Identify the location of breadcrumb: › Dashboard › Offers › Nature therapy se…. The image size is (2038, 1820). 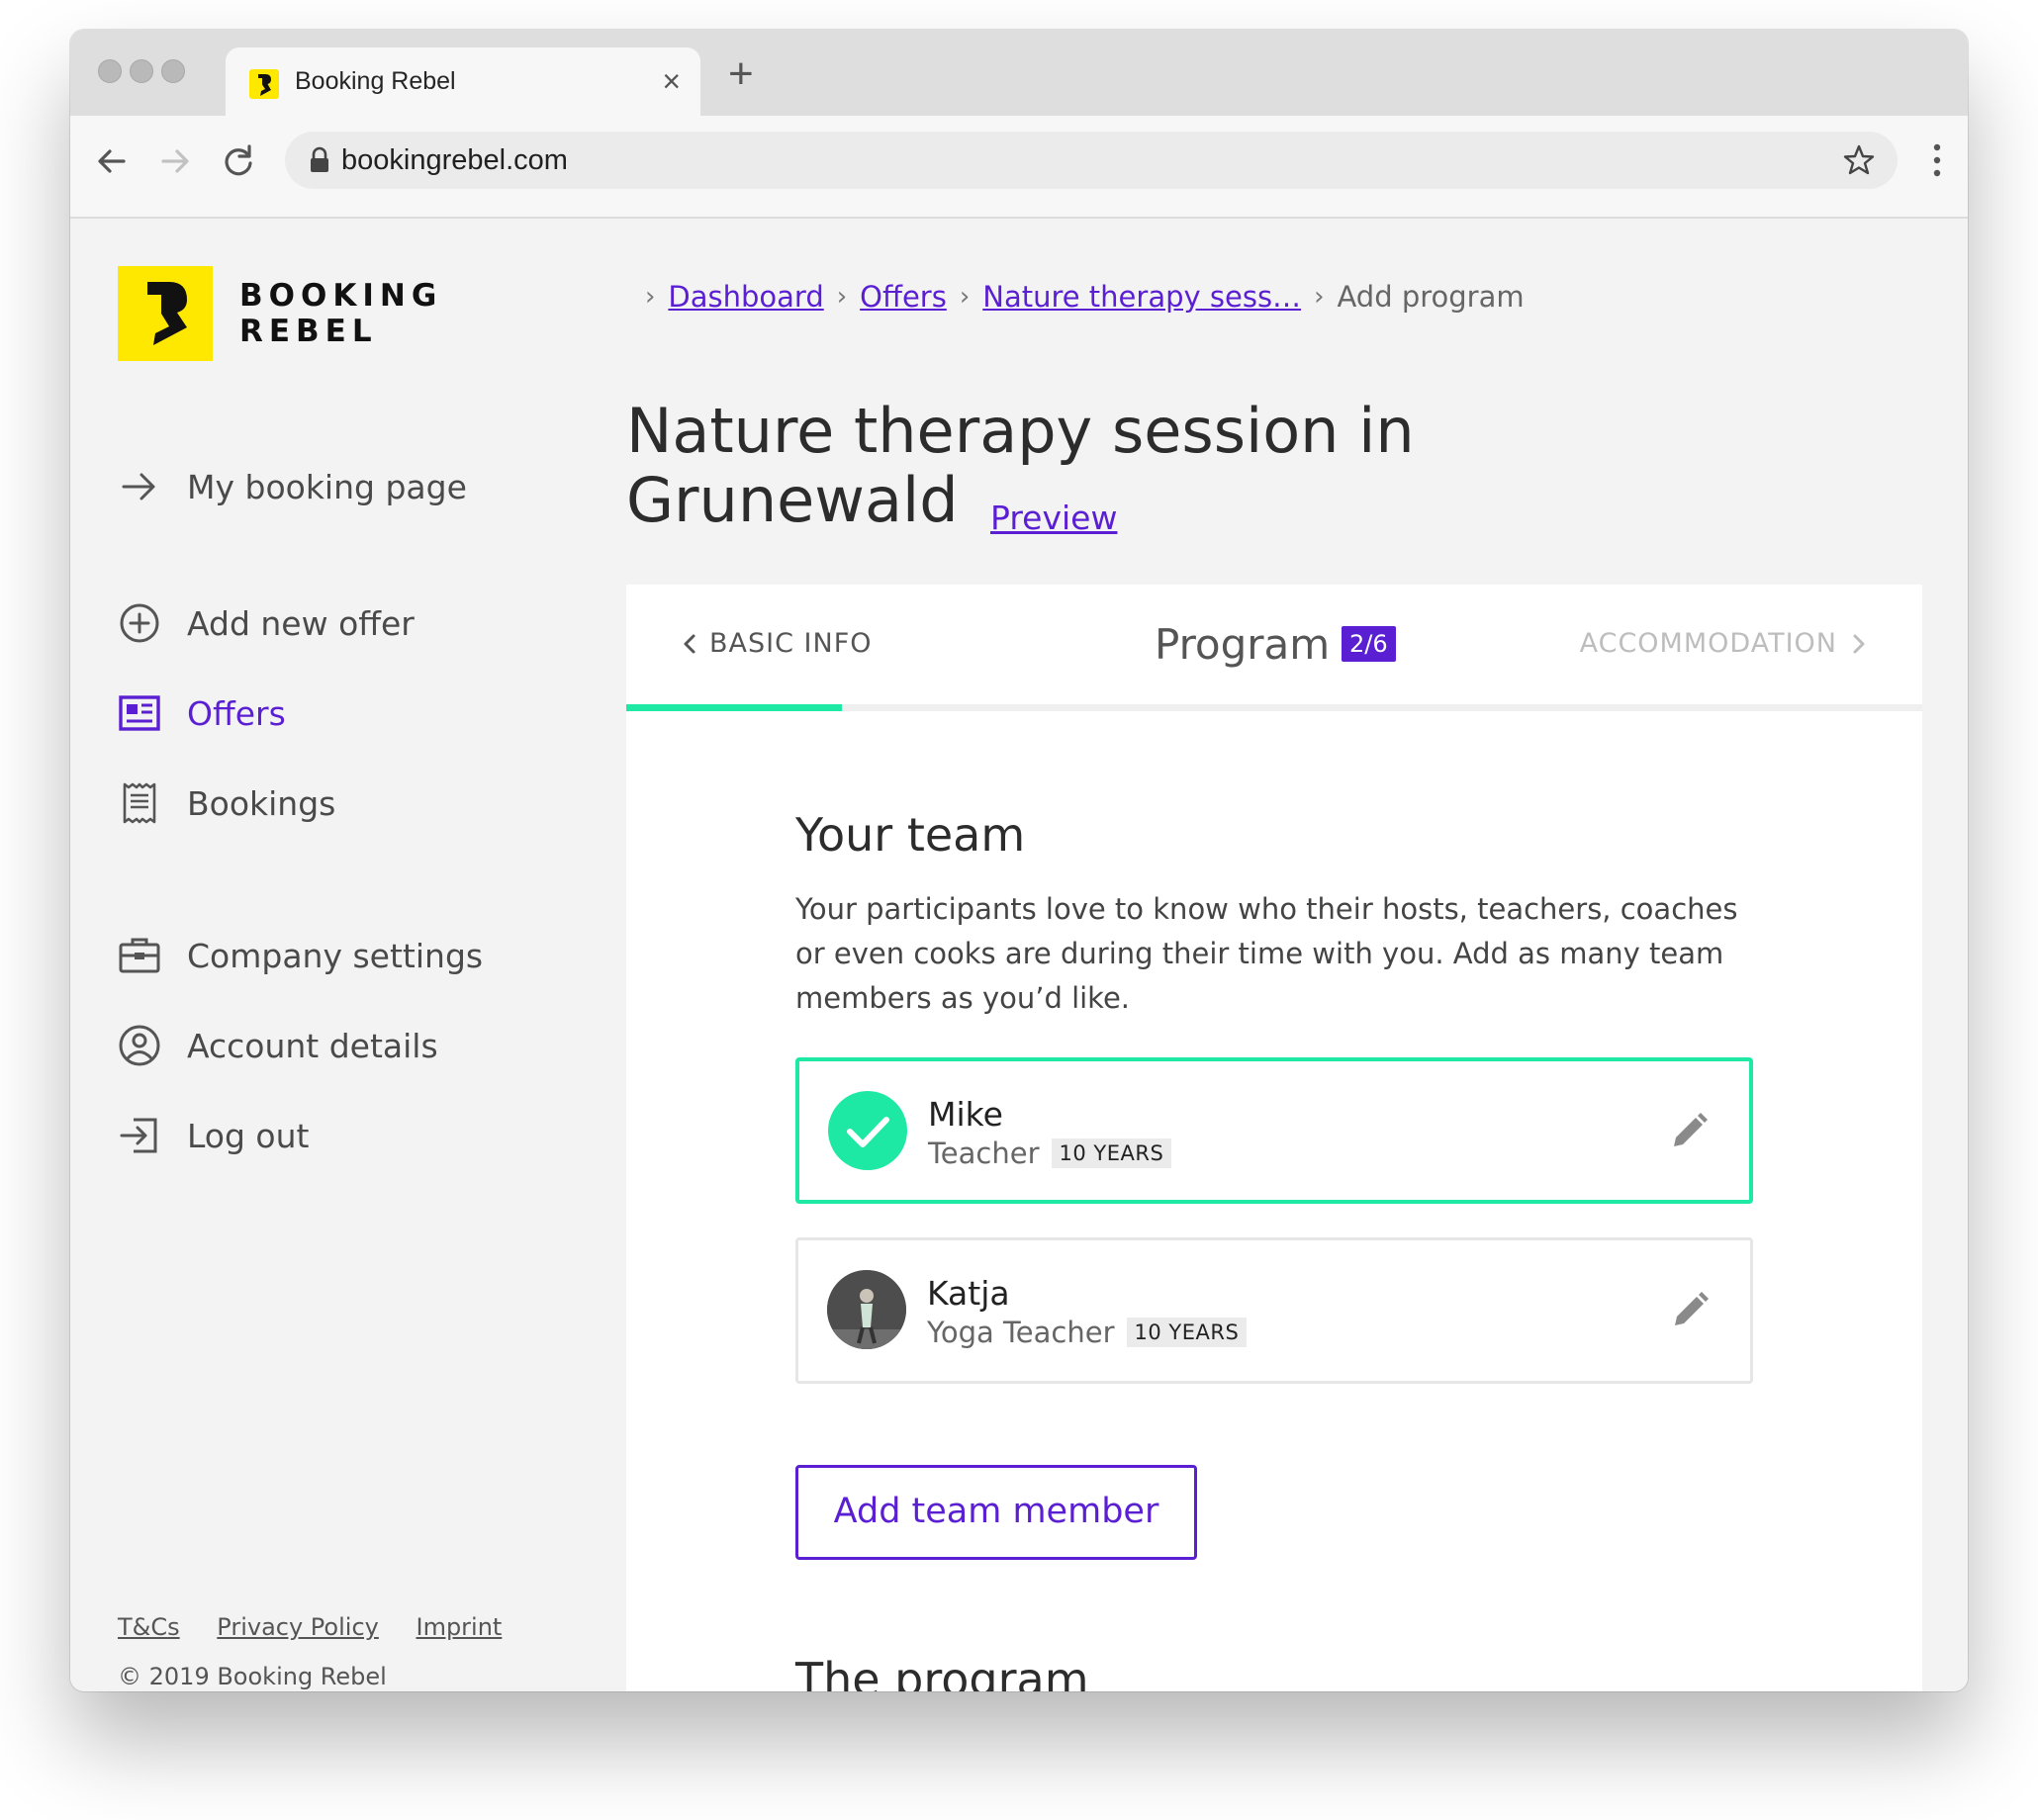
(1078, 297).